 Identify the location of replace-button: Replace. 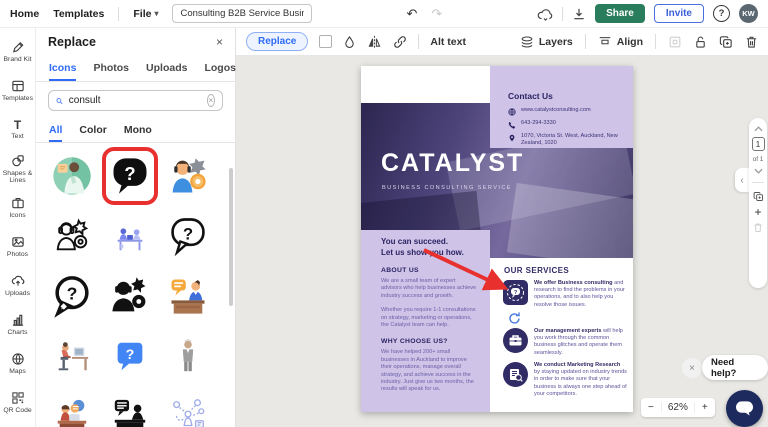
(277, 41).